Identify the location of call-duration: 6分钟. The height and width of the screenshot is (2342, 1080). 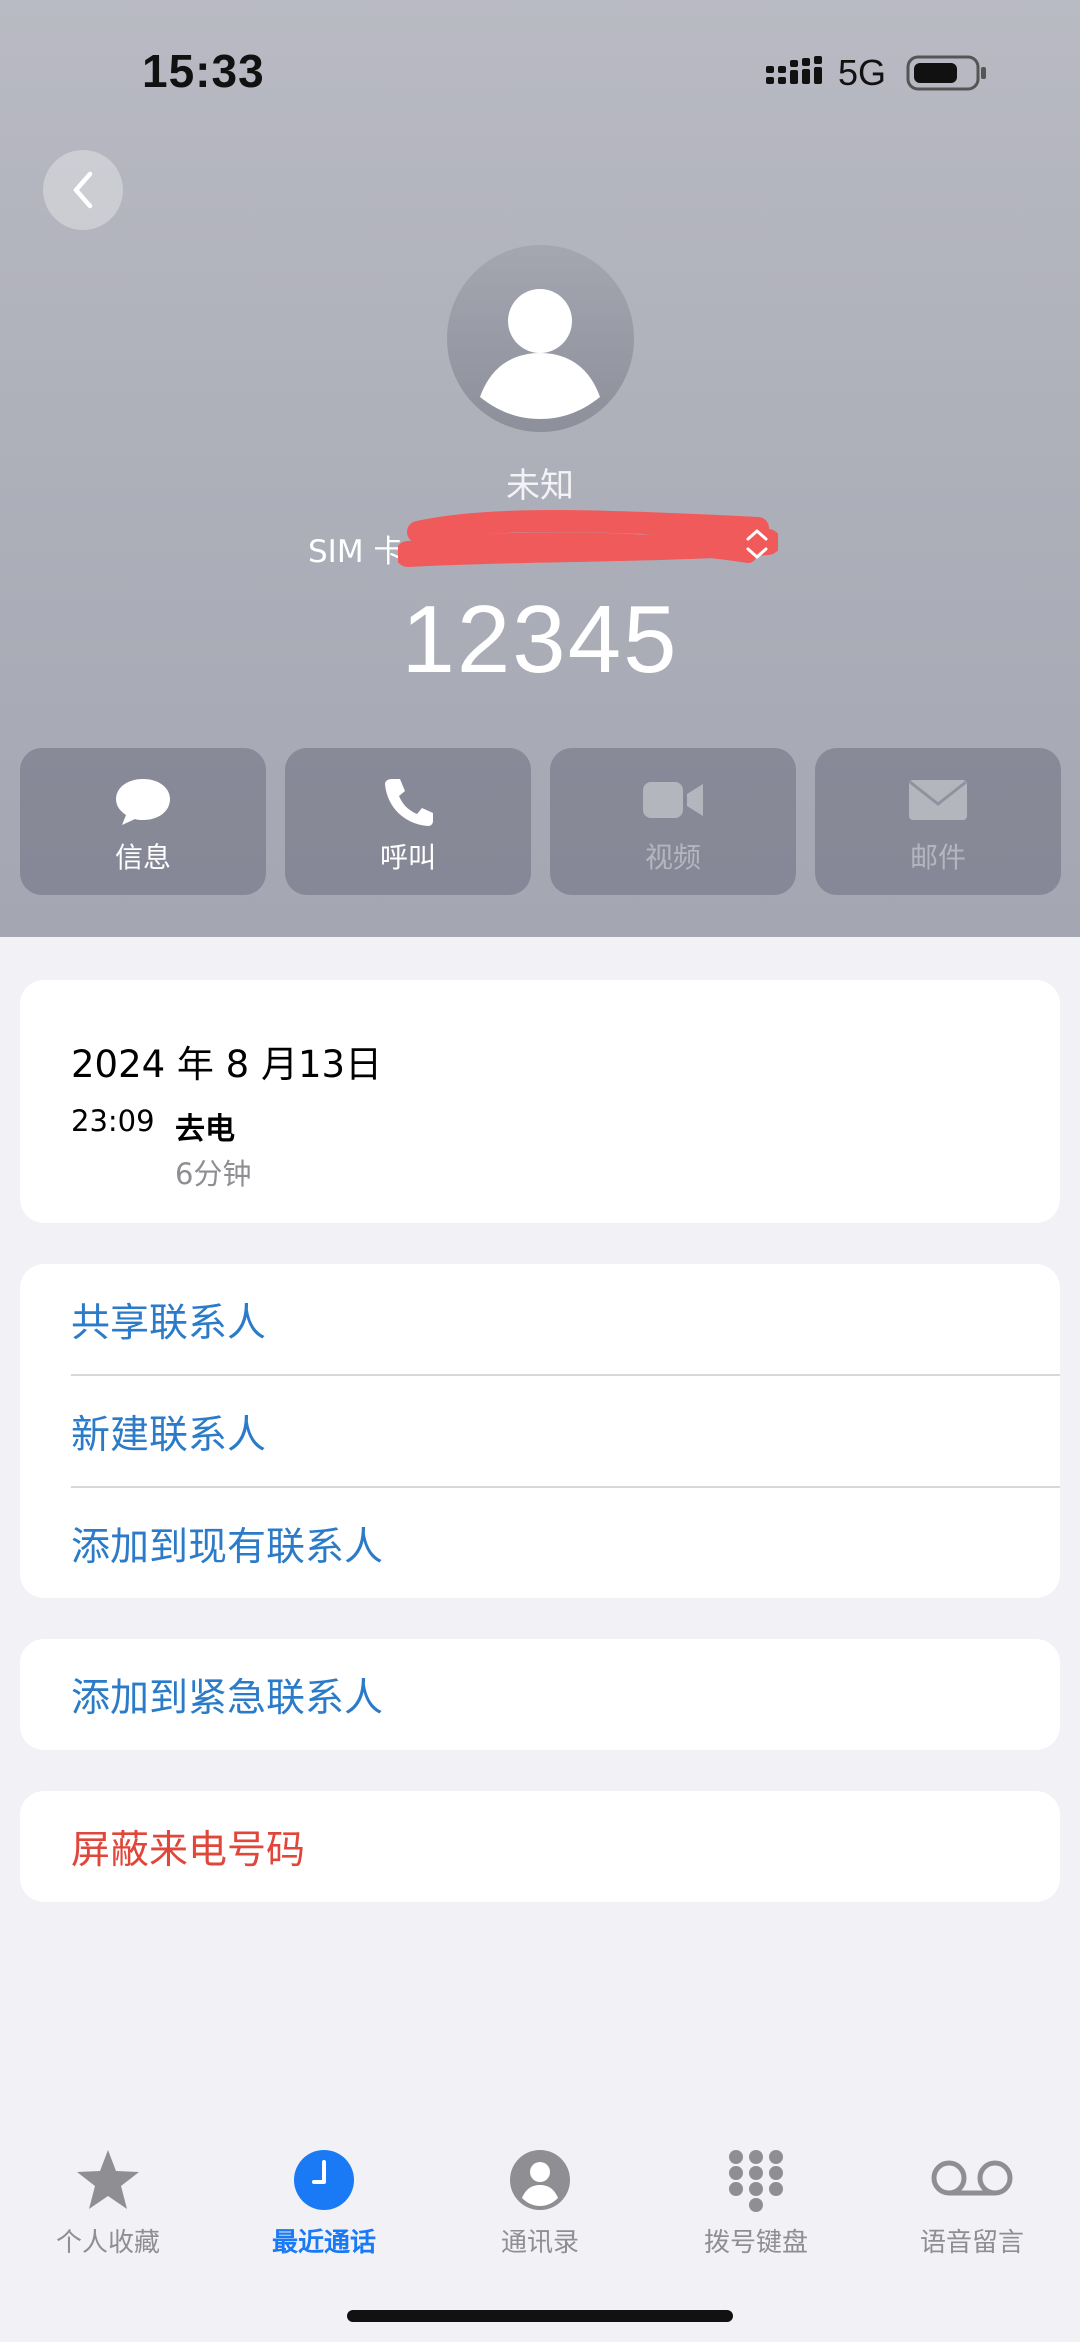
(213, 1174).